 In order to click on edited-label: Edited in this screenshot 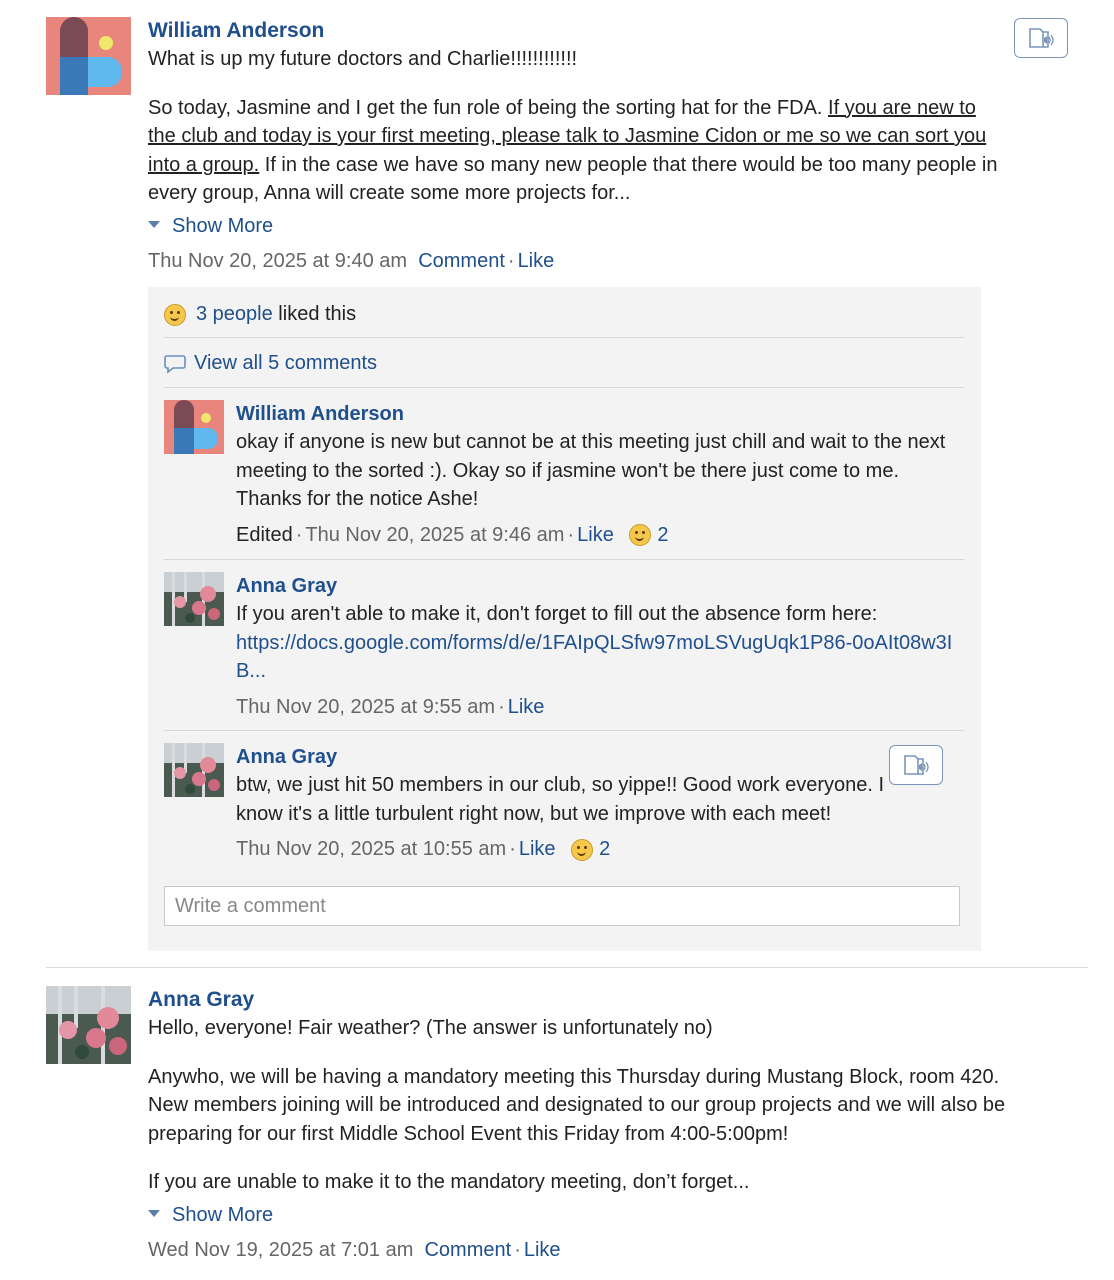, I will do `click(264, 534)`.